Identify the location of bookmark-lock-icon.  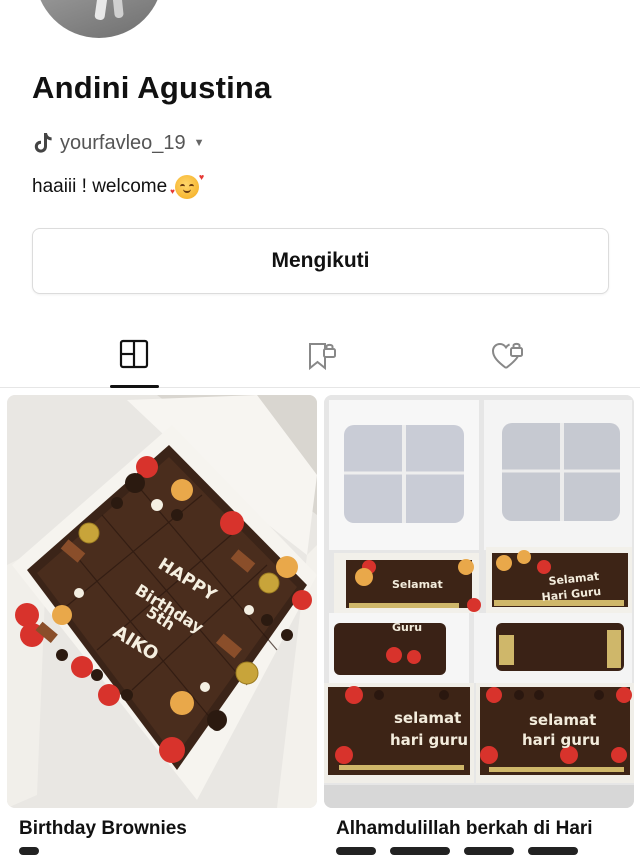
(322, 357).